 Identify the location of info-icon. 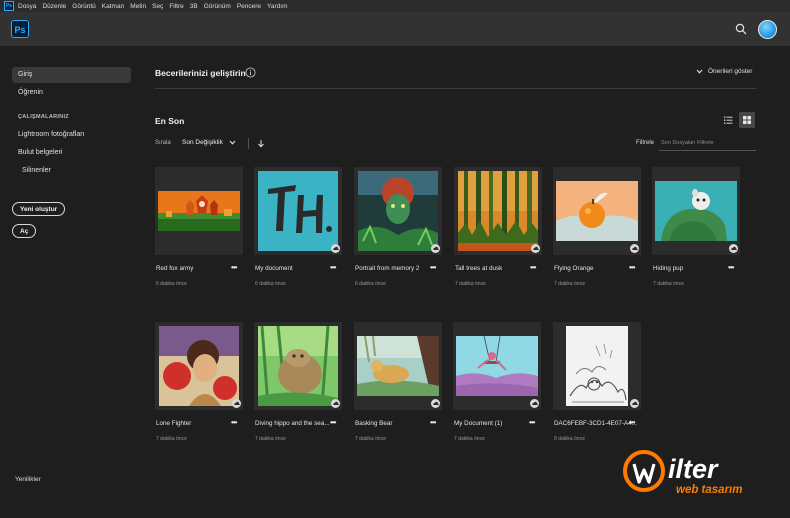
(250, 72).